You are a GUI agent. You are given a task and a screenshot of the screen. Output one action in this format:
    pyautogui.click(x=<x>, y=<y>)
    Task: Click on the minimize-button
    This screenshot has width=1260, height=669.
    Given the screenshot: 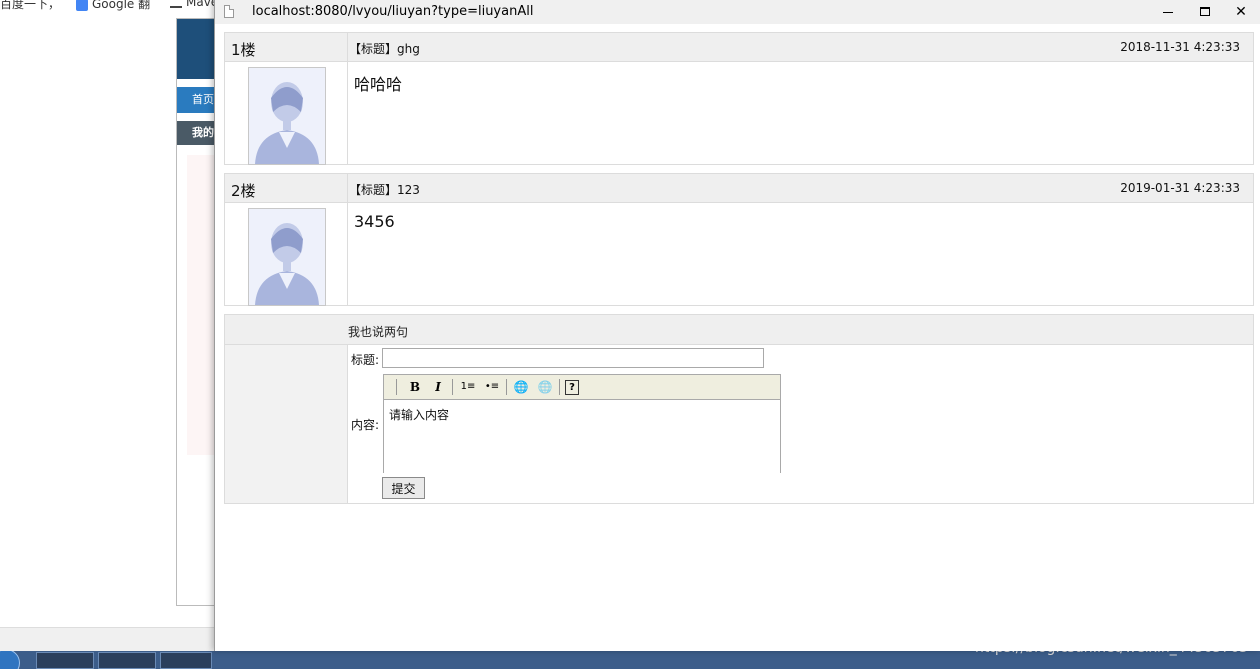 What is the action you would take?
    pyautogui.click(x=1168, y=12)
    